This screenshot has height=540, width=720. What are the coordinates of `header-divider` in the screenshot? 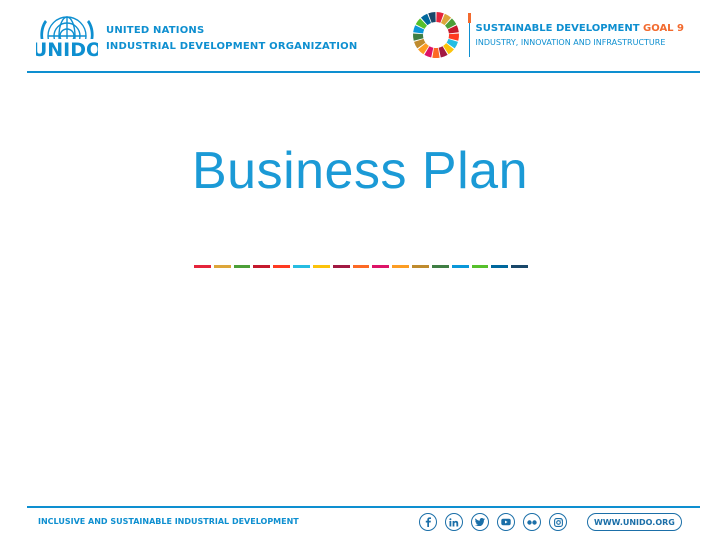 It's located at (363, 72).